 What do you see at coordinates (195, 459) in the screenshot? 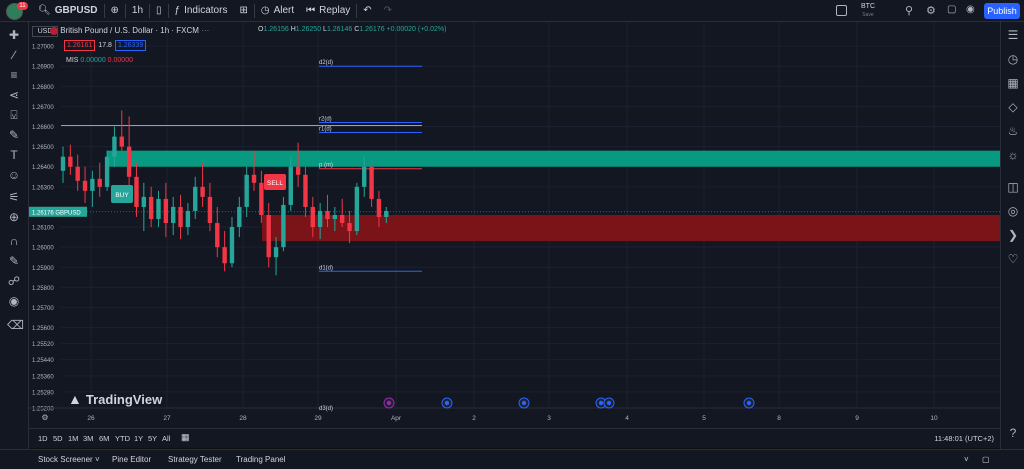
I see `tab-strategy-tester: Strategy Tester` at bounding box center [195, 459].